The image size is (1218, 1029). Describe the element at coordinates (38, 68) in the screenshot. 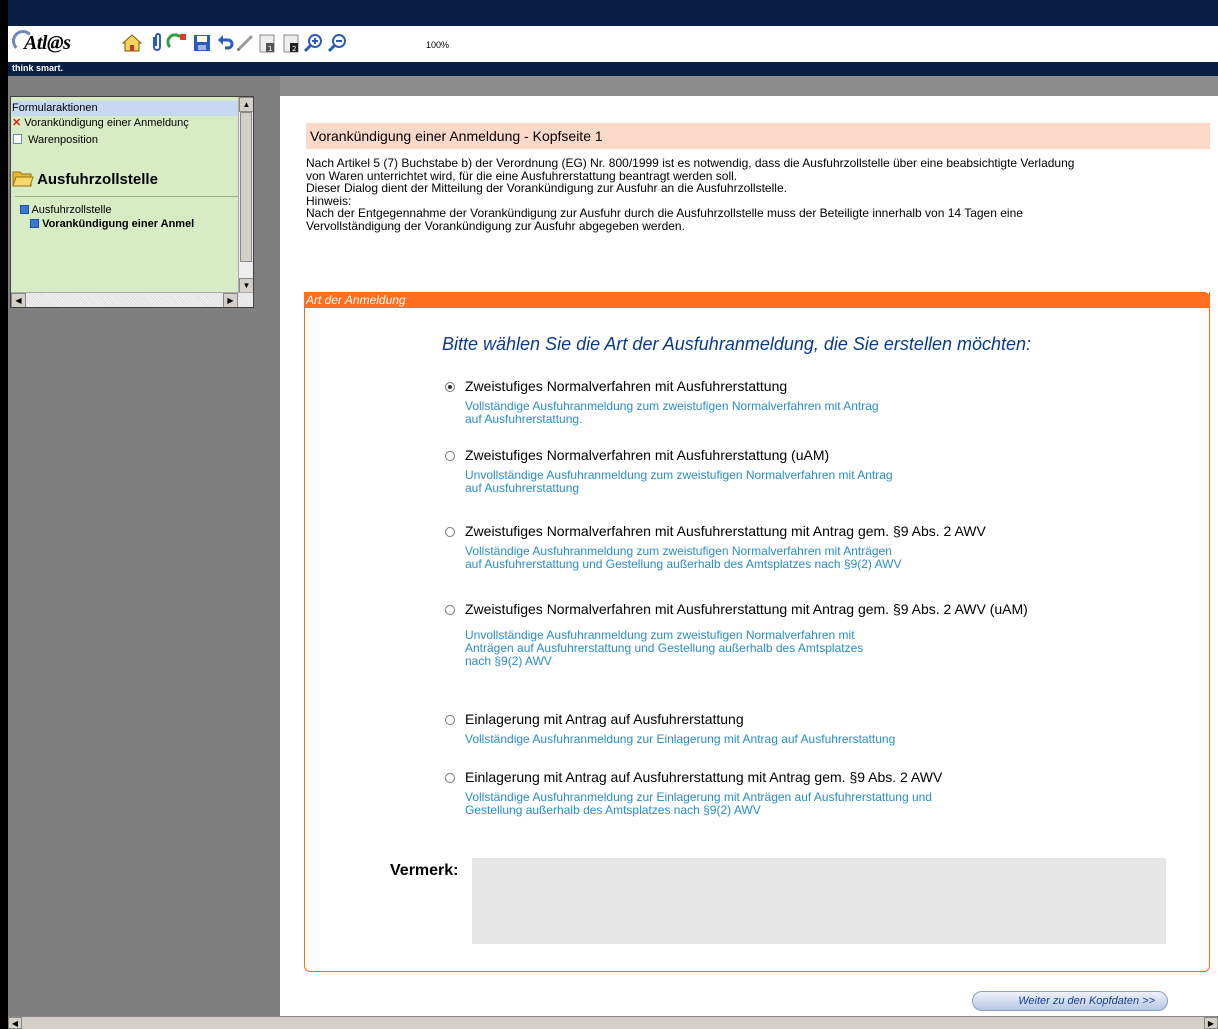

I see `tagline-text: think smart.` at that location.